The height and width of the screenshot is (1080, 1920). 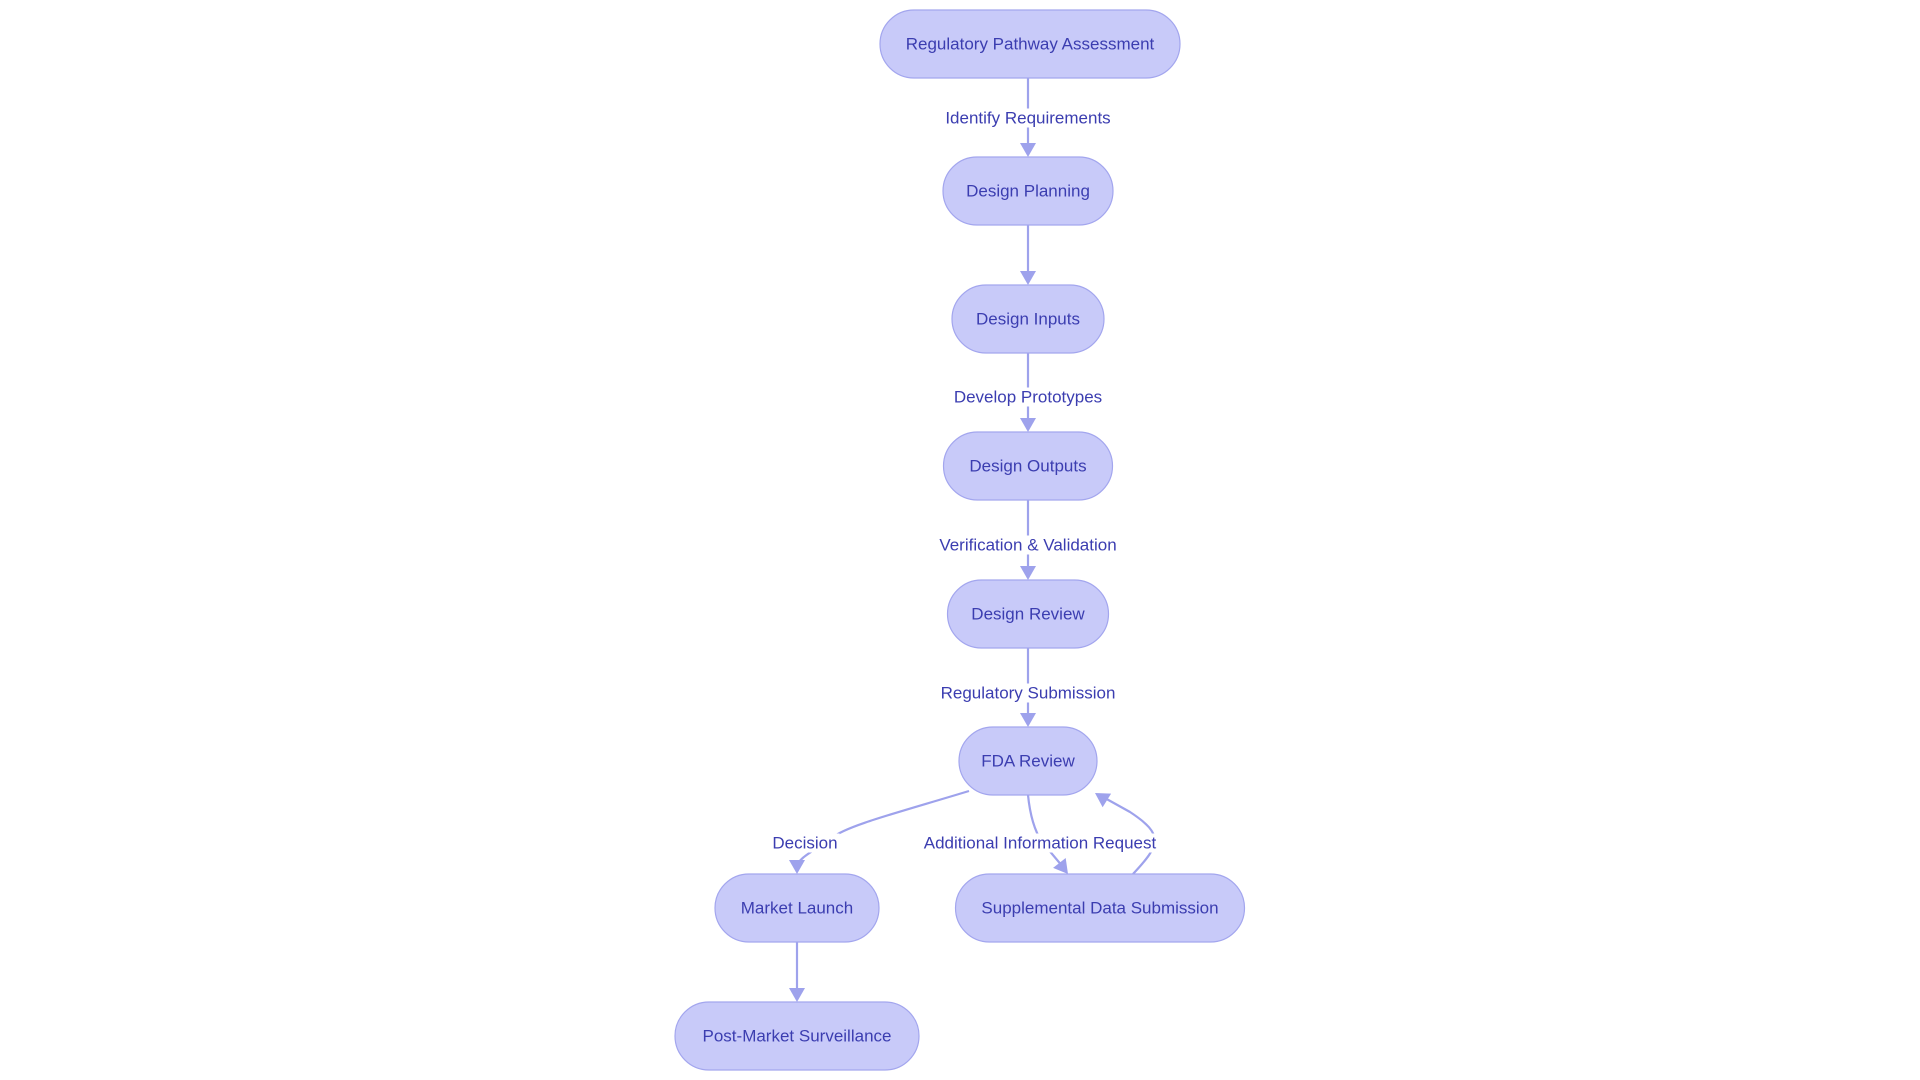 I want to click on node-design-inputs: Design Inputs, so click(x=1028, y=319).